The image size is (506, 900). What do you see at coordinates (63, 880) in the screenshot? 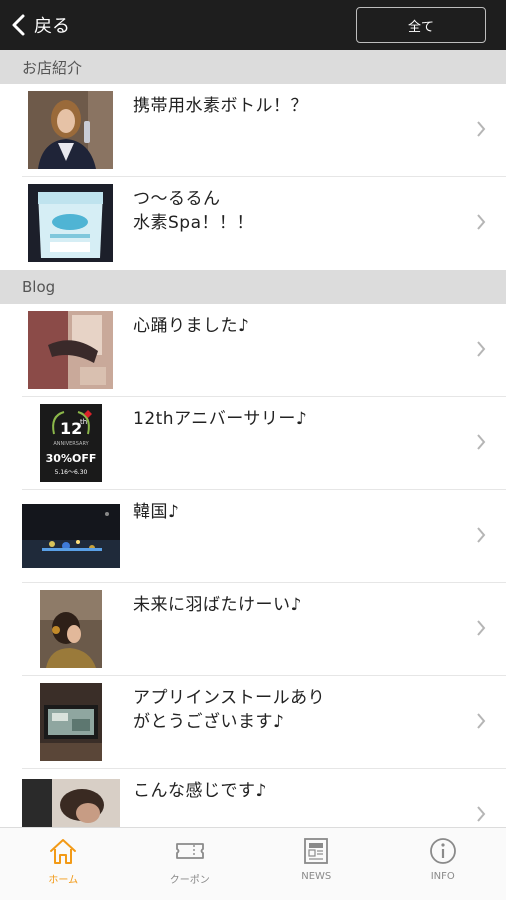
I see `tab-label: ホーム` at bounding box center [63, 880].